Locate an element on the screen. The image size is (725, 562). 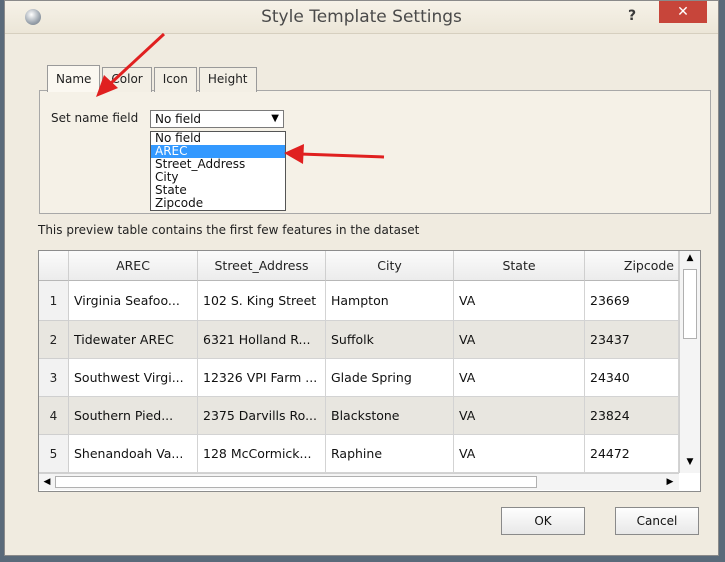
table-corner is located at coordinates (54, 266).